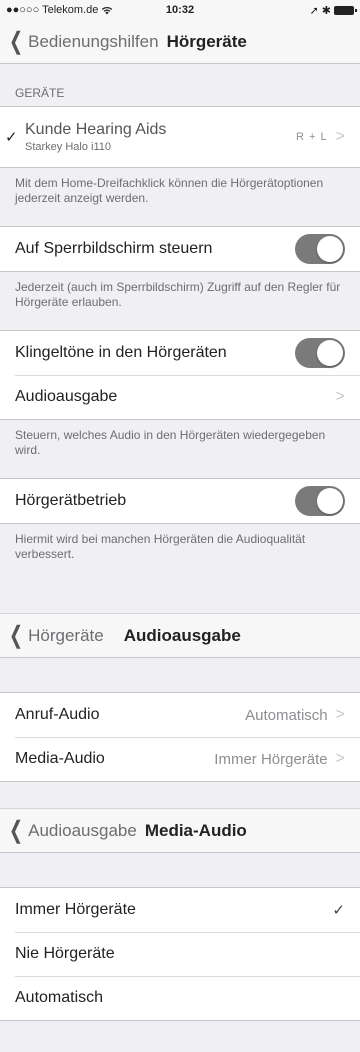  I want to click on nav-bar-audio-output: ❮ Hörgeräte Audioausgabe, so click(180, 636).